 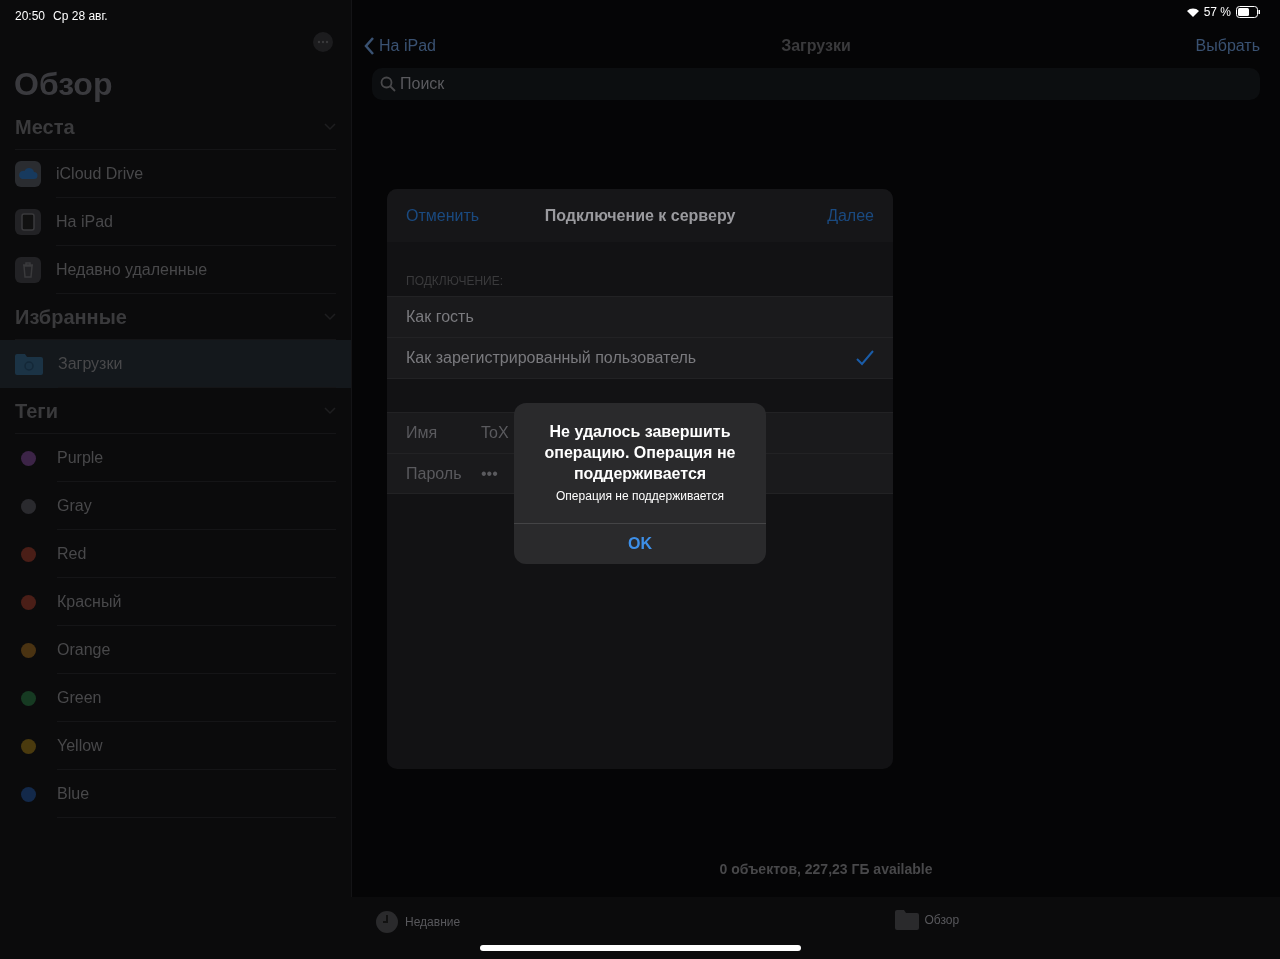 What do you see at coordinates (400, 46) in the screenshot?
I see `back-button: На iPad` at bounding box center [400, 46].